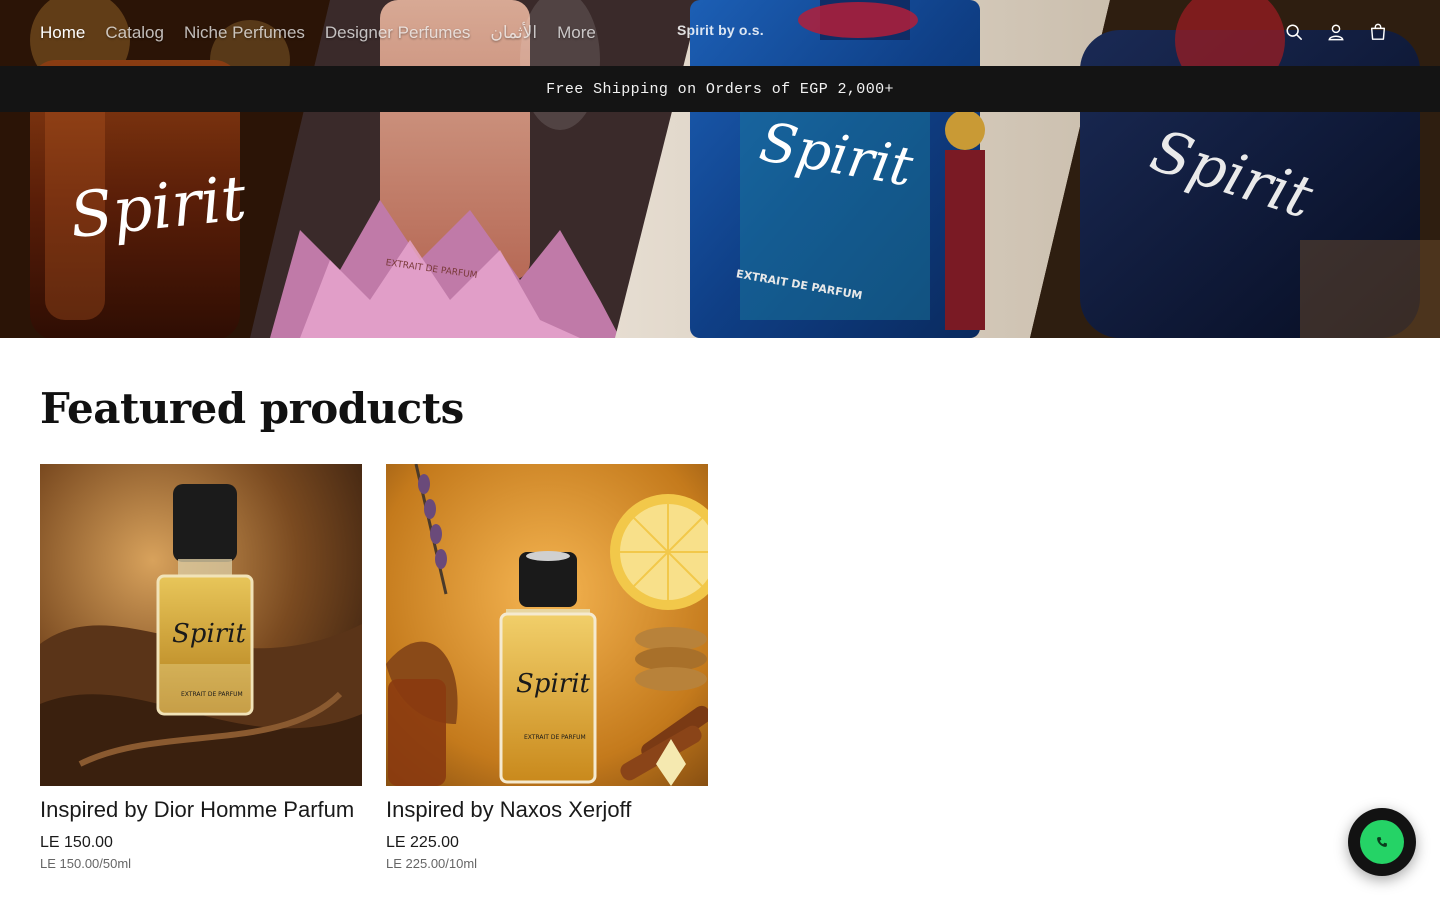 This screenshot has width=1440, height=900. I want to click on nav-more: More, so click(576, 33).